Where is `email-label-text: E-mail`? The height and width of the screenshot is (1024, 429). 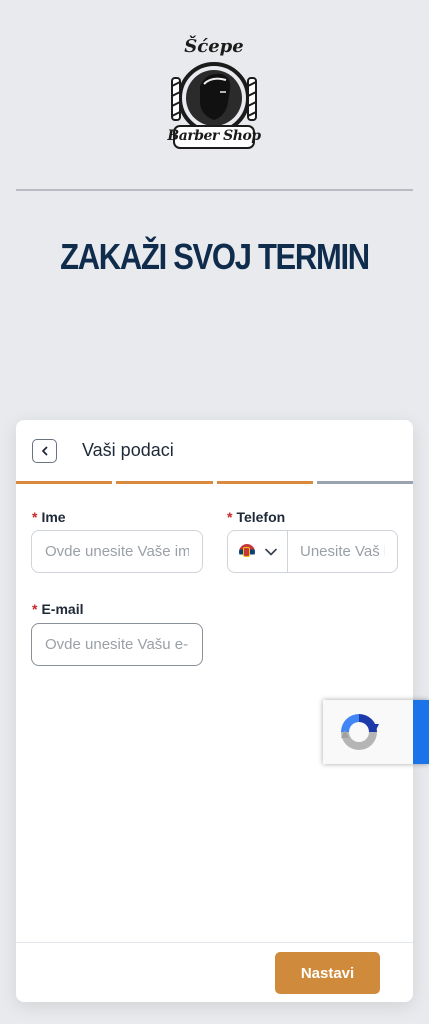
email-label-text: E-mail is located at coordinates (62, 609).